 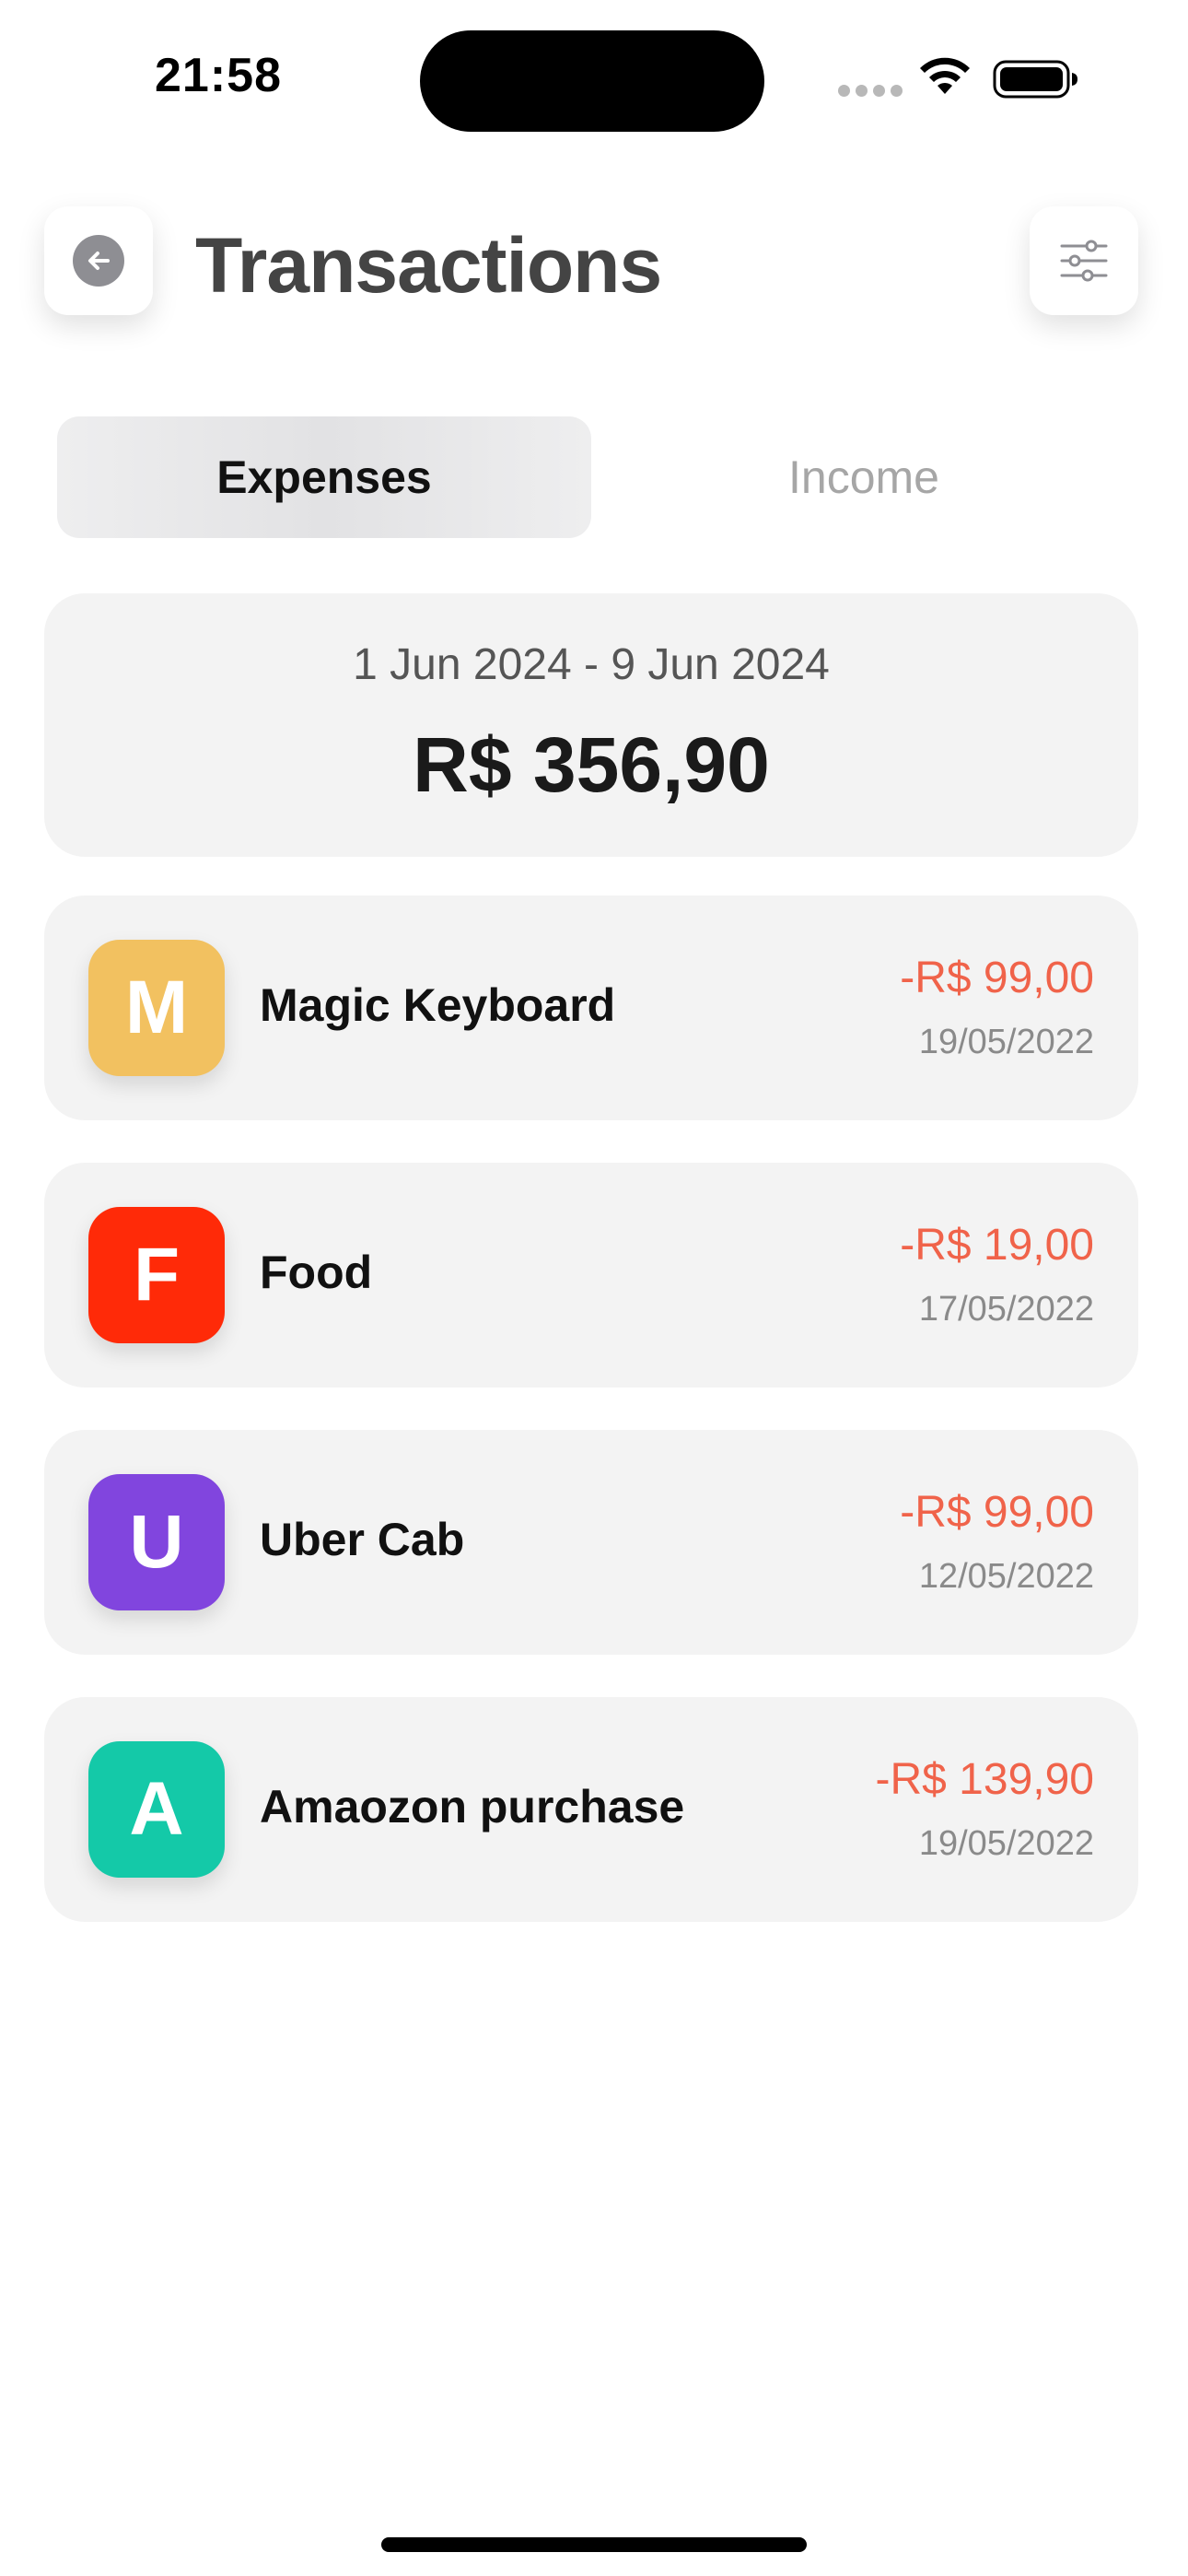 I want to click on transaction-date: 17/05/2022, so click(x=1006, y=1309).